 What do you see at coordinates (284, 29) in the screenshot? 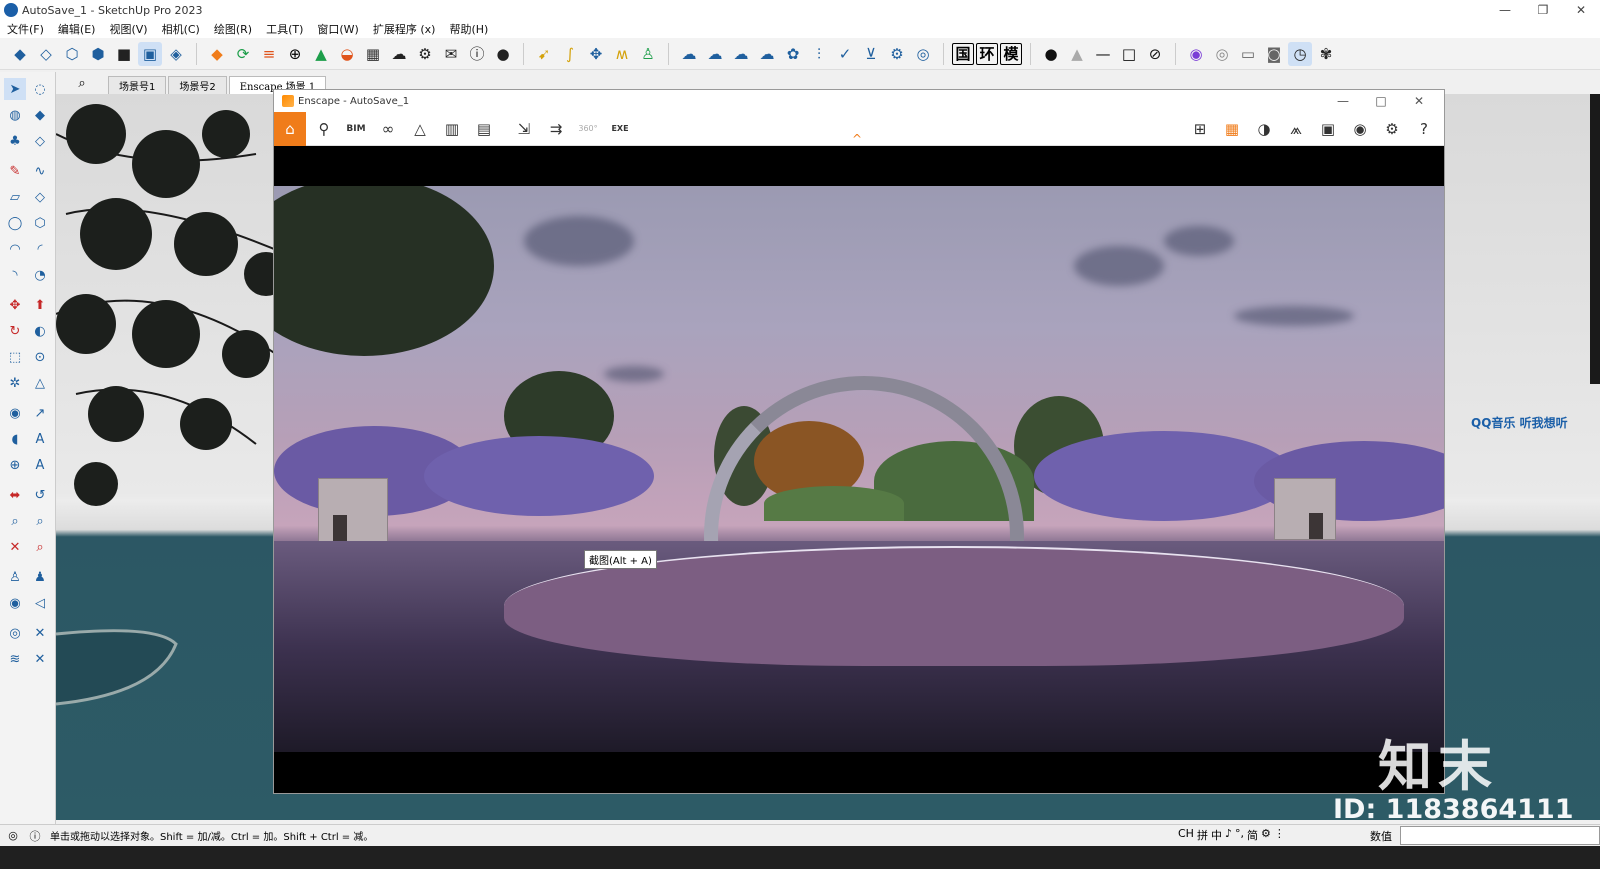
I see `menu-tools: 工具(T)` at bounding box center [284, 29].